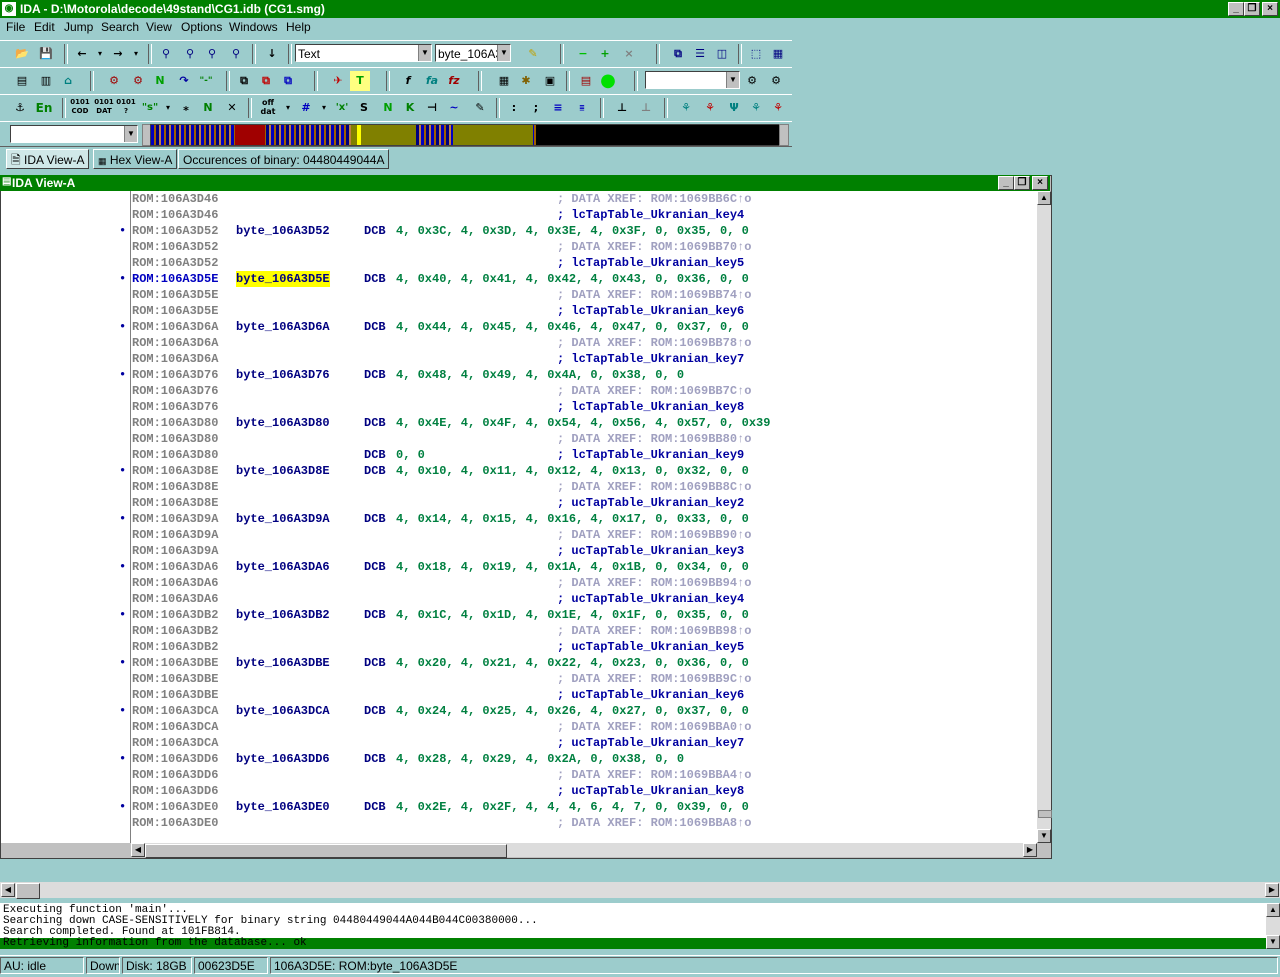 This screenshot has width=1280, height=977. Describe the element at coordinates (272, 54) in the screenshot. I see `jump-down-icon: ↓` at that location.